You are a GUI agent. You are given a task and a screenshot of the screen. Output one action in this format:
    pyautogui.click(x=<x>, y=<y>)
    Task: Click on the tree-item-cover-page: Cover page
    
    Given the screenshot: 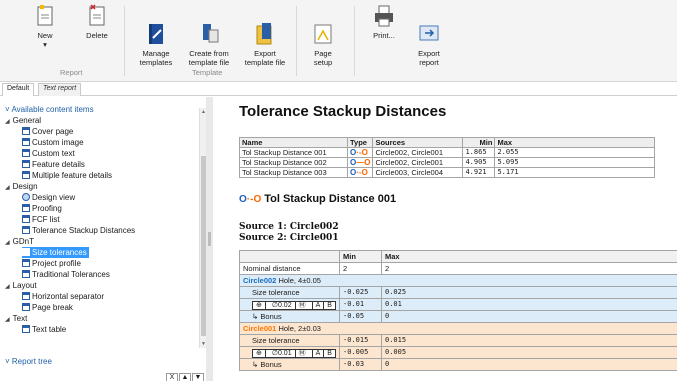 What is the action you would take?
    pyautogui.click(x=47, y=131)
    